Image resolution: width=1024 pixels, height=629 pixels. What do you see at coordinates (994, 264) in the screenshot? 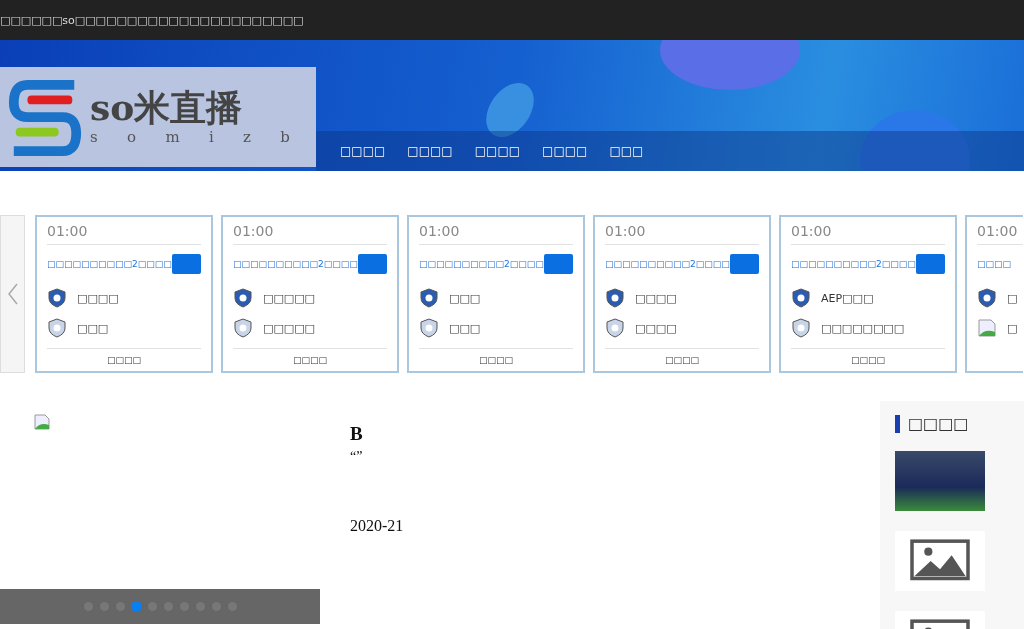
I see `league-link: □□□□` at bounding box center [994, 264].